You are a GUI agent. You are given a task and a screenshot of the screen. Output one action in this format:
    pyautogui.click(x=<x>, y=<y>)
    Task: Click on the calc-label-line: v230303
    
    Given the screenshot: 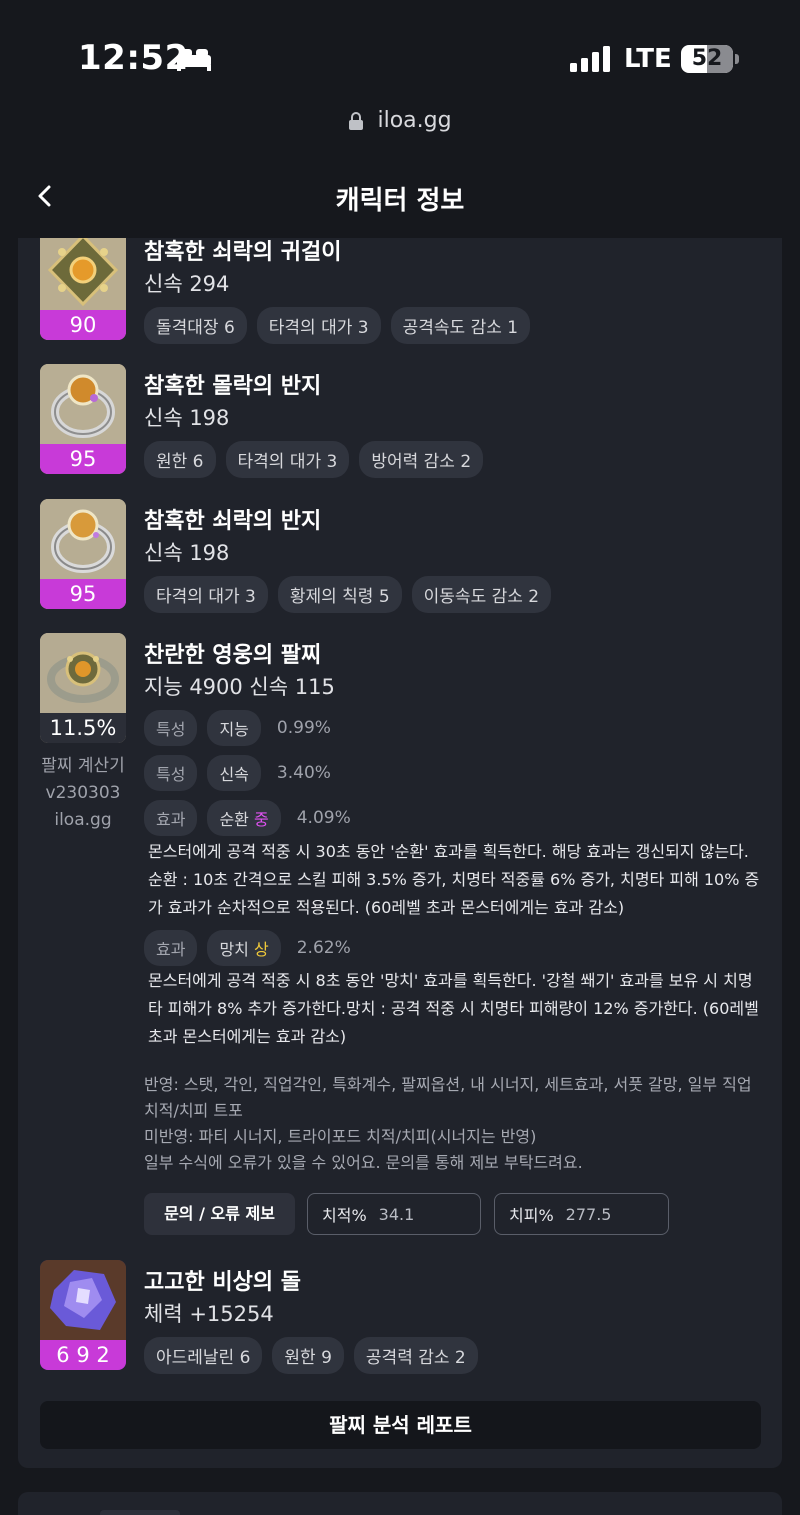 What is the action you would take?
    pyautogui.click(x=83, y=793)
    